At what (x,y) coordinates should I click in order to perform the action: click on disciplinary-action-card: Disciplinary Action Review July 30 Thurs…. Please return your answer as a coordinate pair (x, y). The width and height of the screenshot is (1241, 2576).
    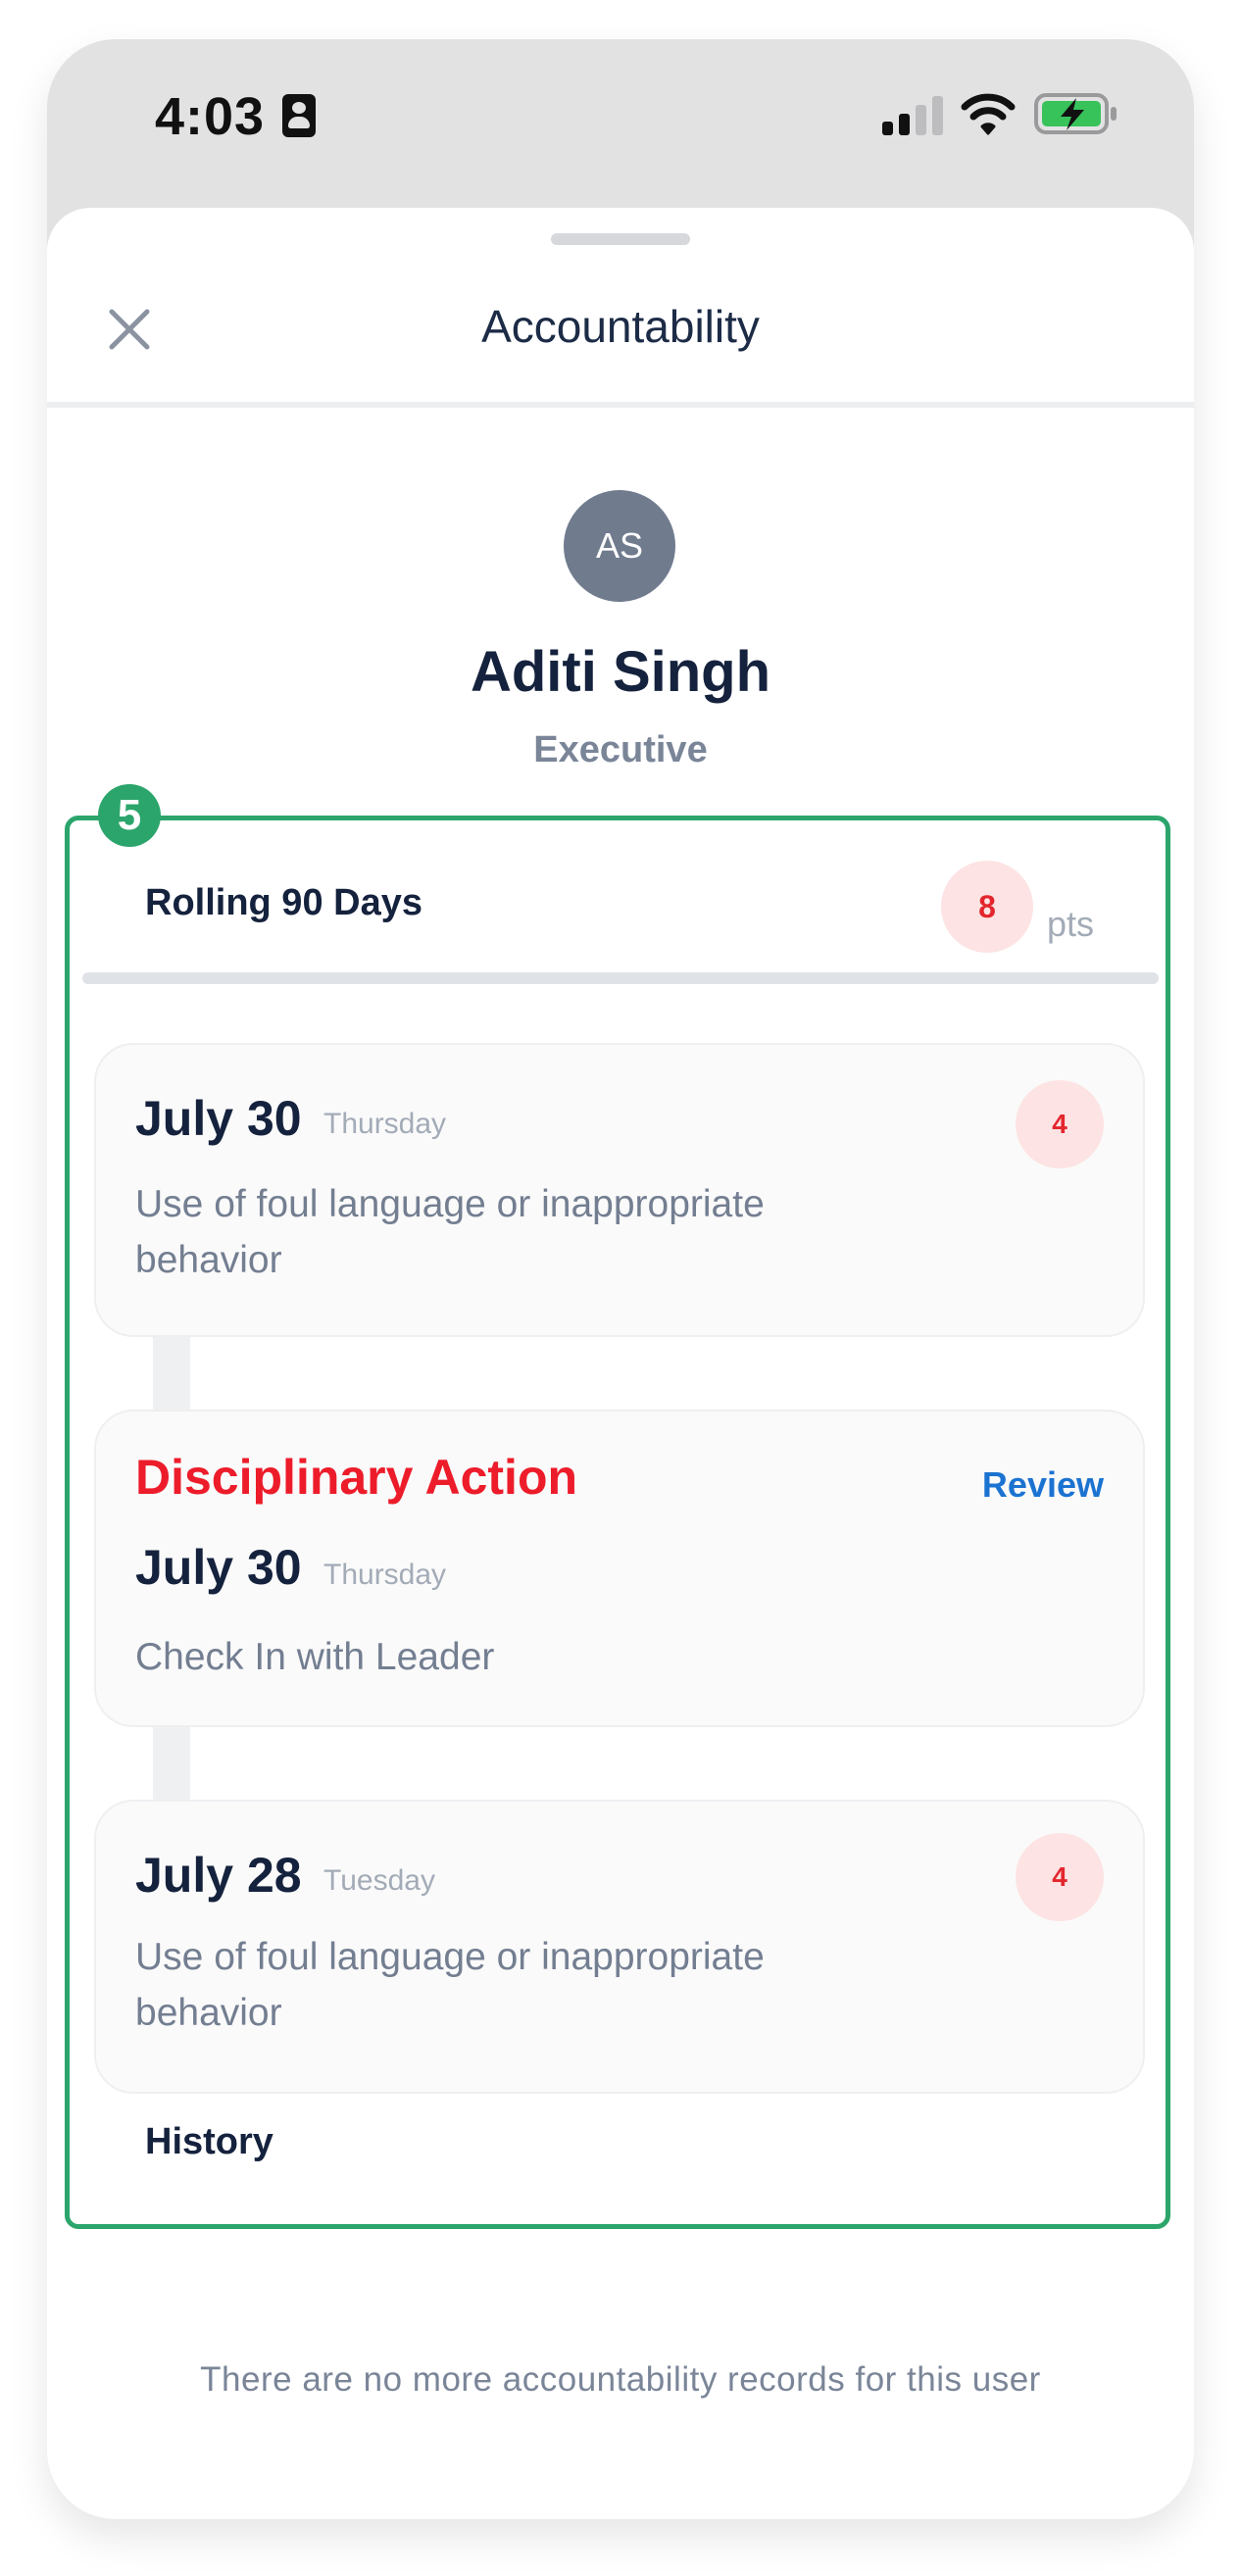
    Looking at the image, I should click on (619, 1568).